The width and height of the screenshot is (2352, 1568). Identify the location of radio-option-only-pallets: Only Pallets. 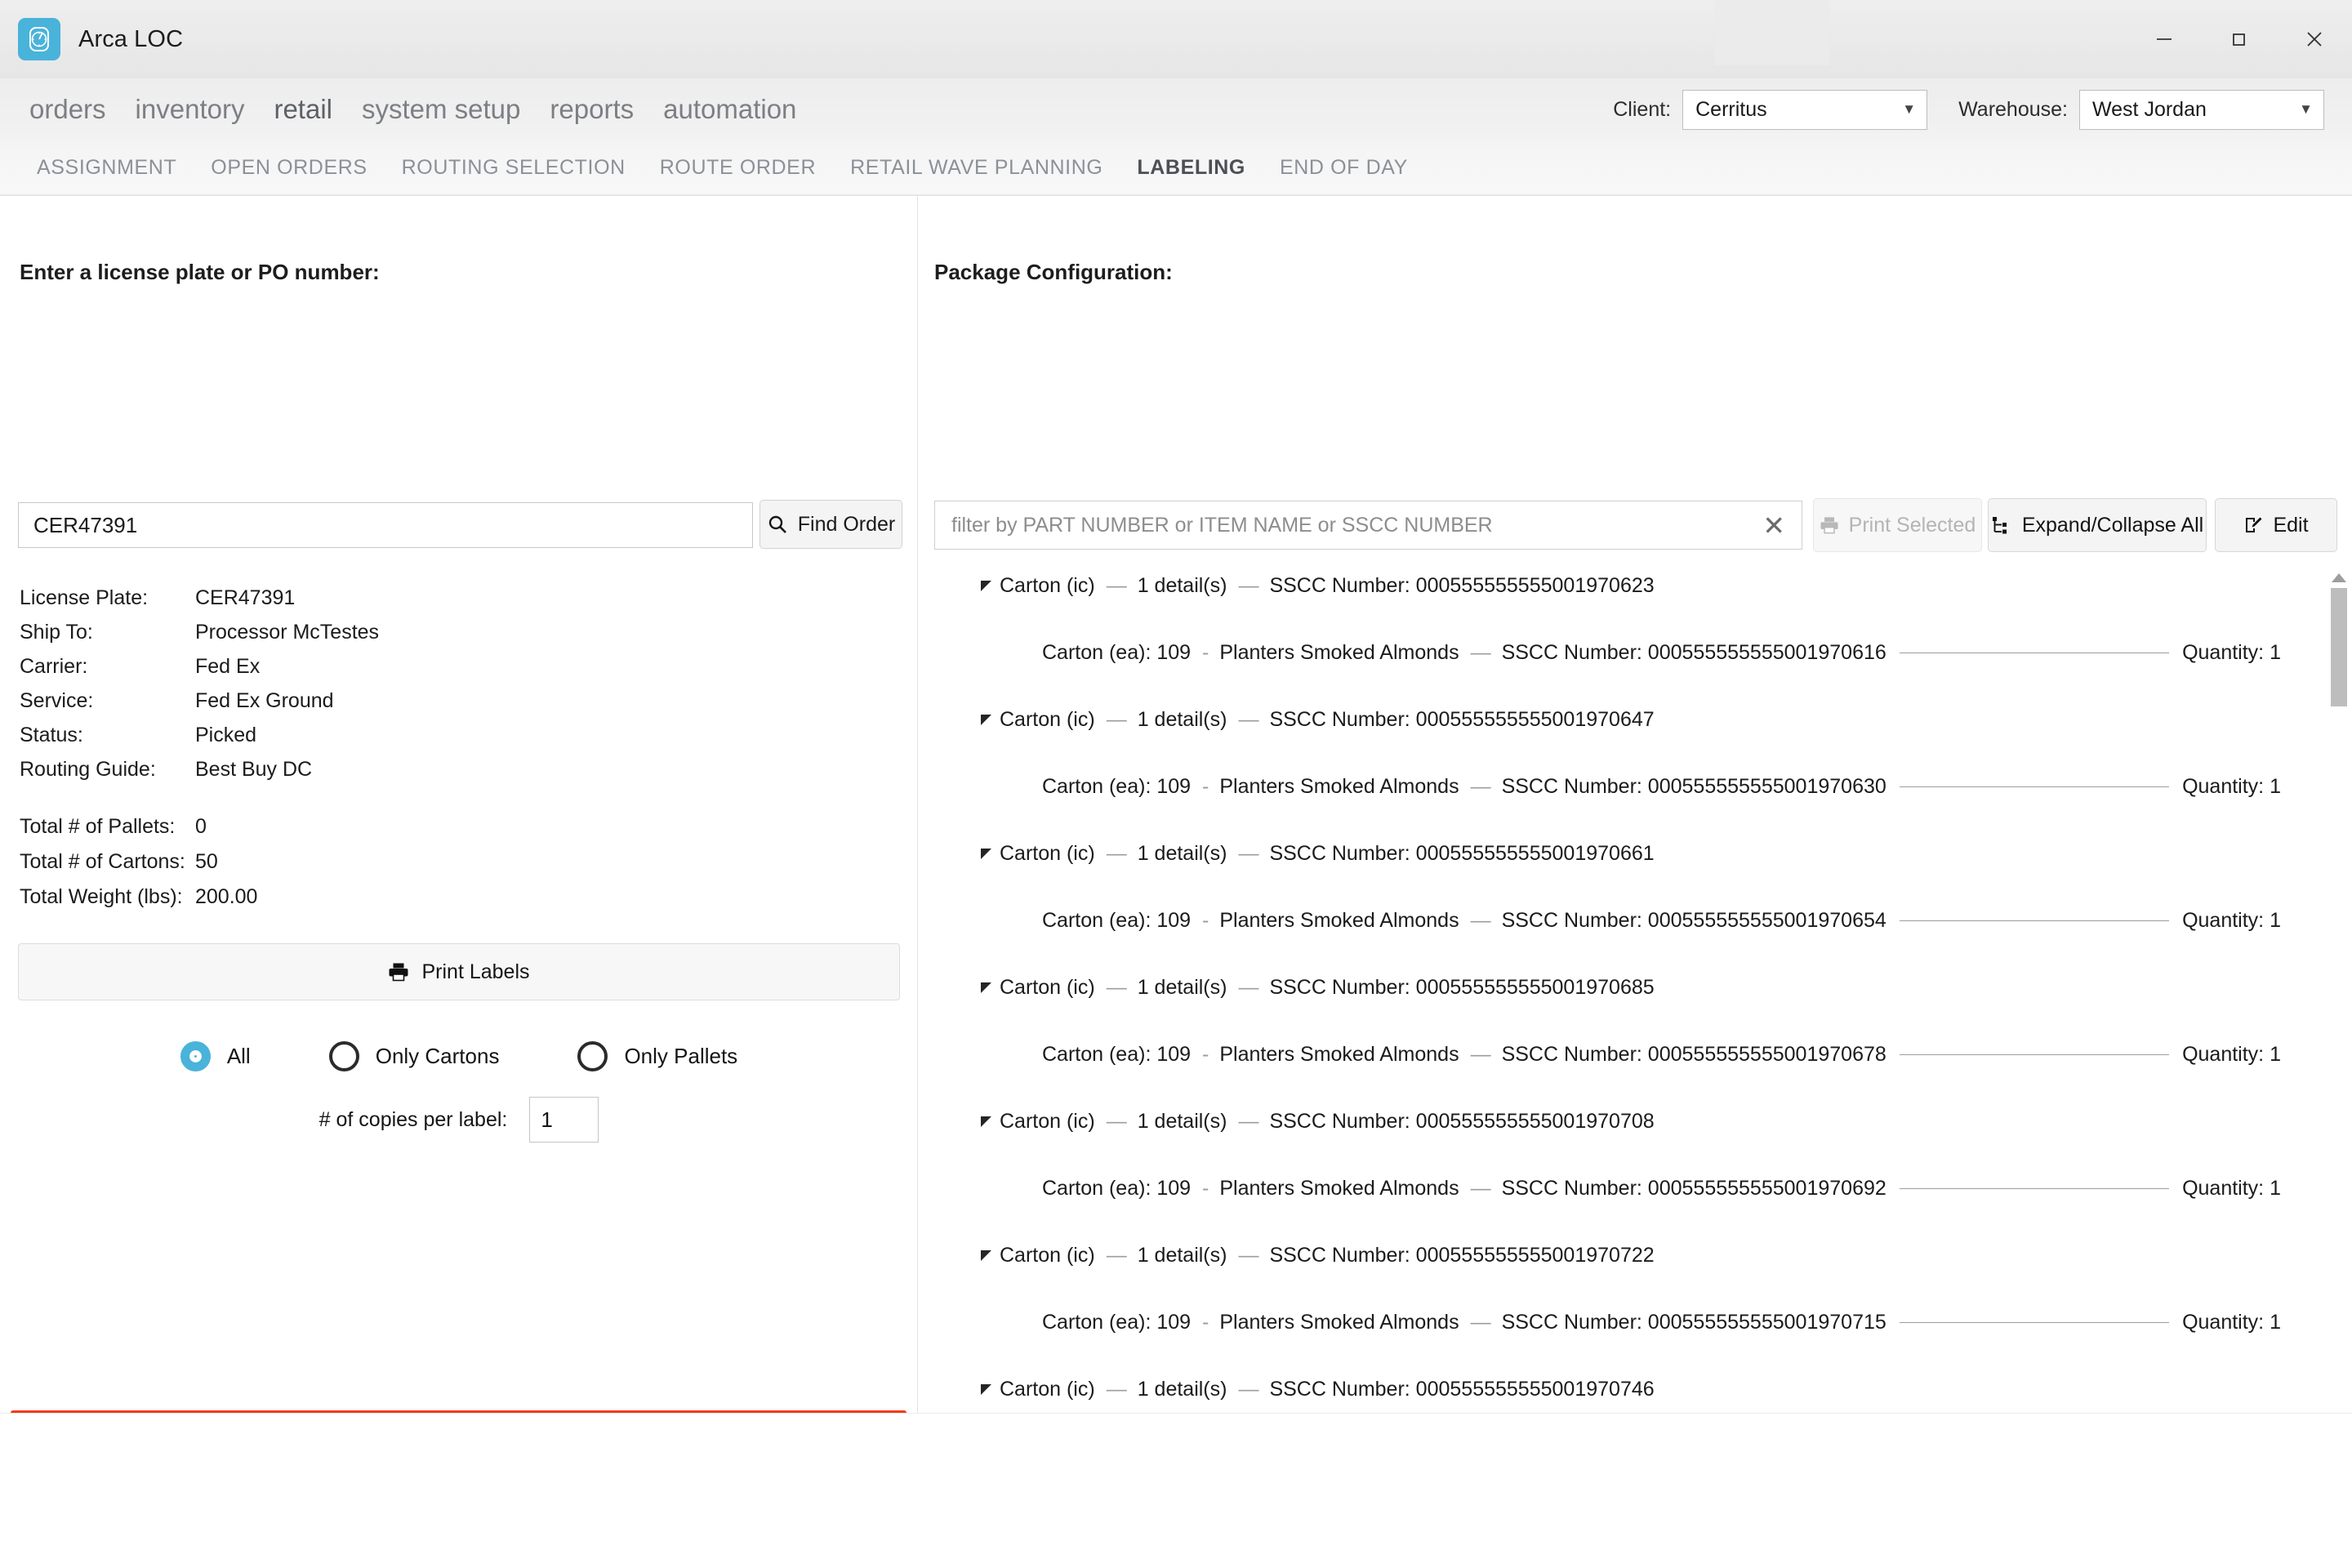
(657, 1055).